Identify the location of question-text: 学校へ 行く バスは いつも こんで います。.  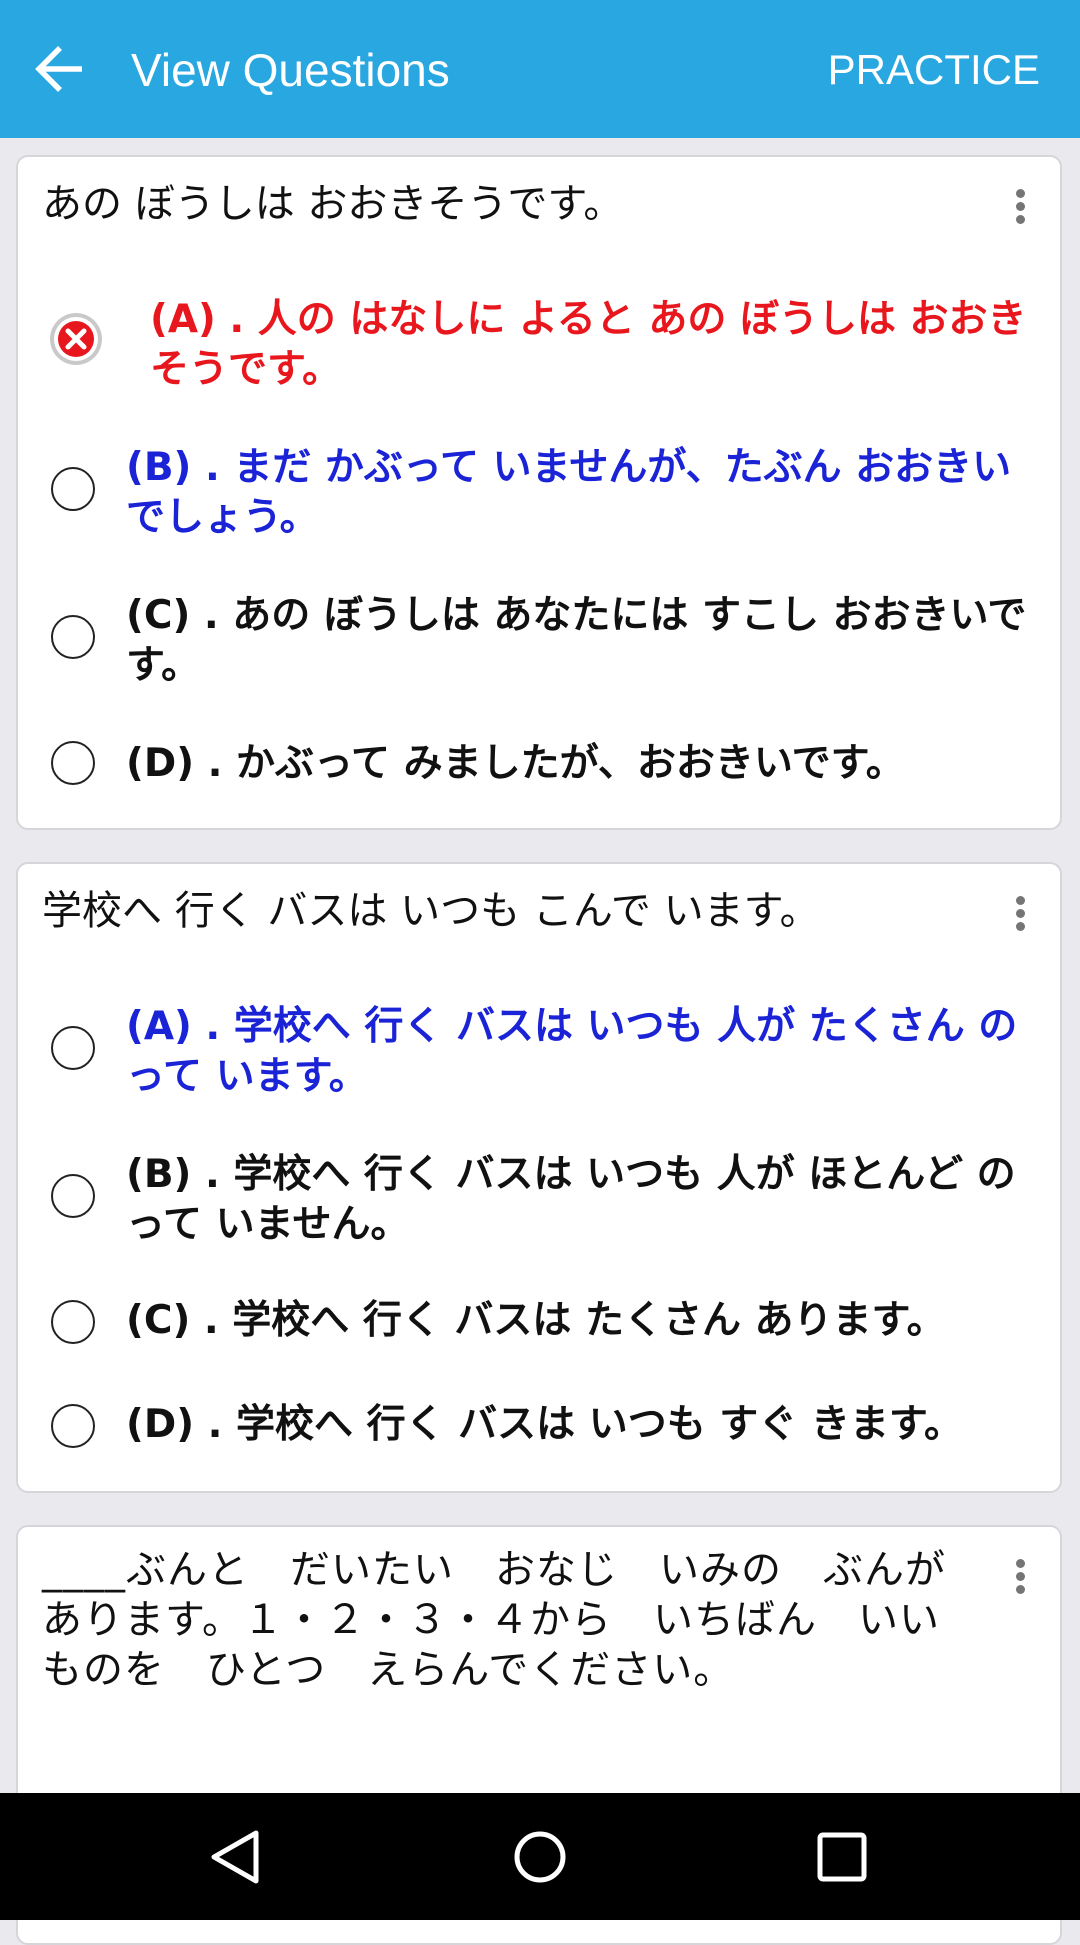
(431, 911).